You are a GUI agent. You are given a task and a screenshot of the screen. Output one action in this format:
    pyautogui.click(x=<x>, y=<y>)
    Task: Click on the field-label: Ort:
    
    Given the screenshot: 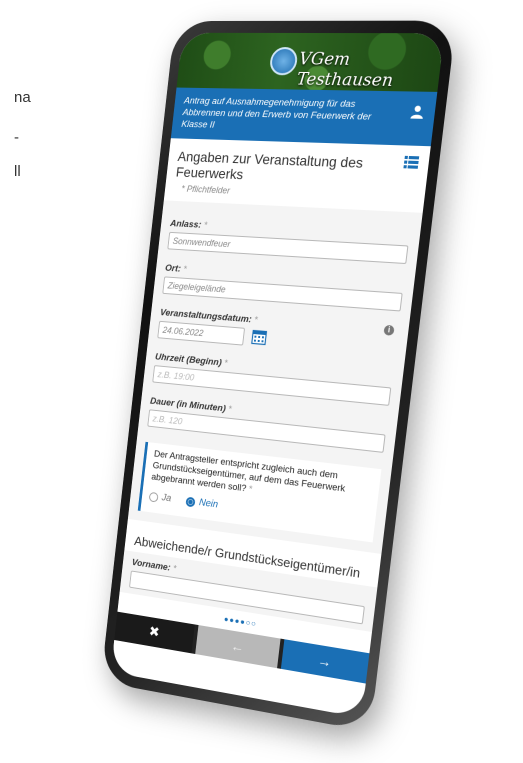 What is the action you would take?
    pyautogui.click(x=173, y=269)
    